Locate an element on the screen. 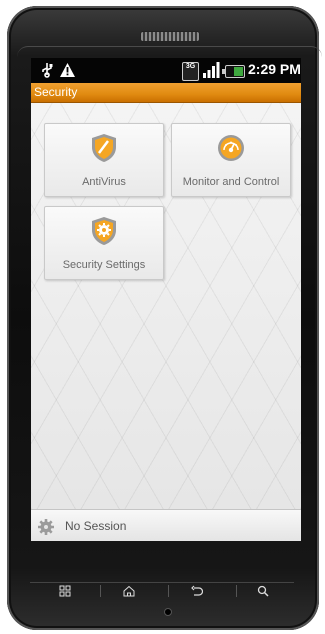 The width and height of the screenshot is (325, 634). gauge-icon is located at coordinates (231, 148).